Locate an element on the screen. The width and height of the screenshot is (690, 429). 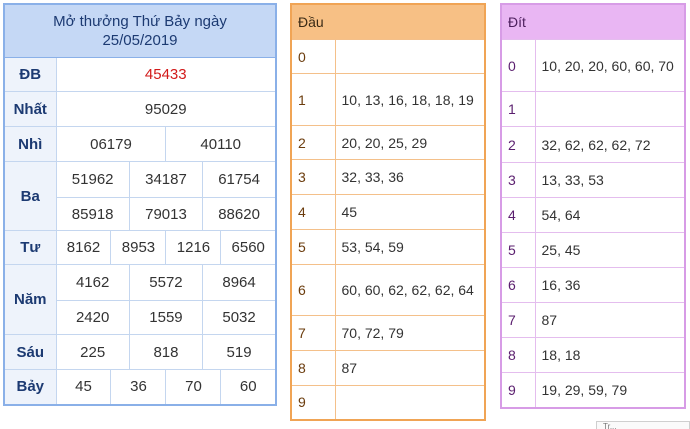
dau-key: 3 is located at coordinates (313, 177).